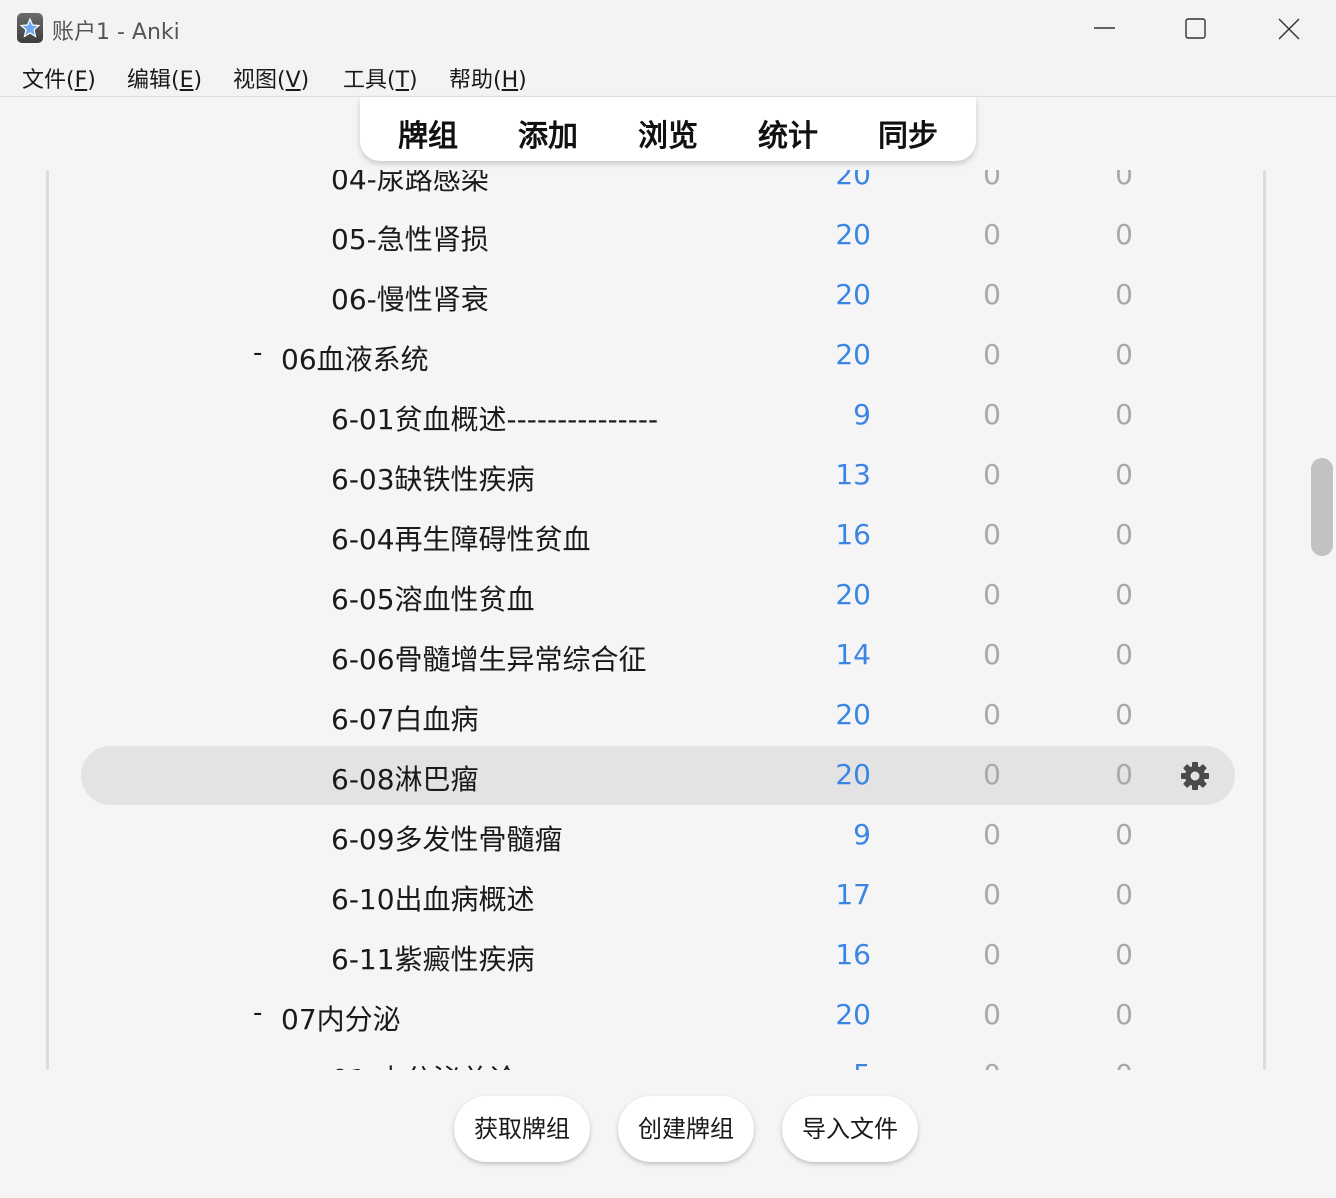 Image resolution: width=1336 pixels, height=1198 pixels. What do you see at coordinates (410, 184) in the screenshot?
I see `deck-name: 04-尿路感染` at bounding box center [410, 184].